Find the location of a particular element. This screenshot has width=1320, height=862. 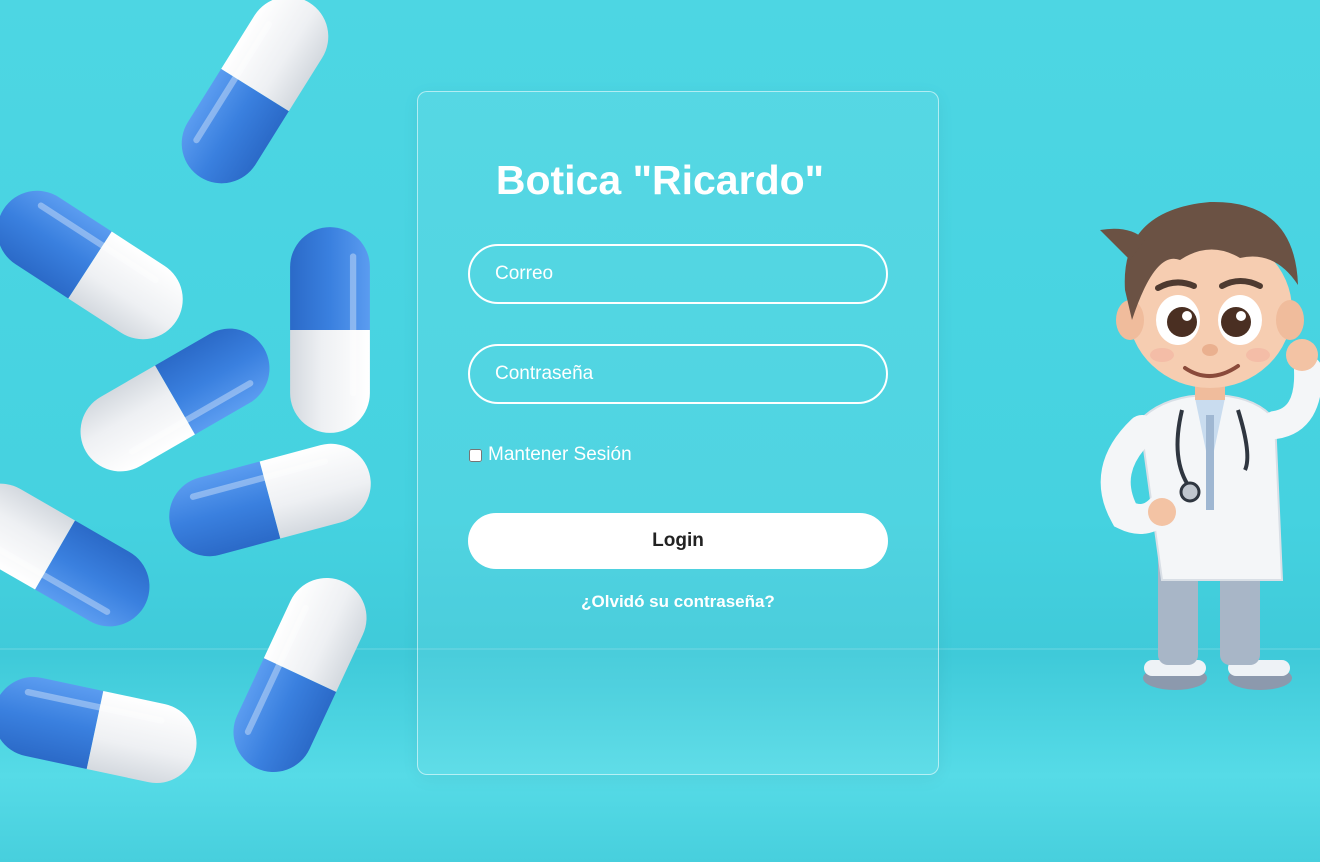

remember-session-checkbox is located at coordinates (475, 455).